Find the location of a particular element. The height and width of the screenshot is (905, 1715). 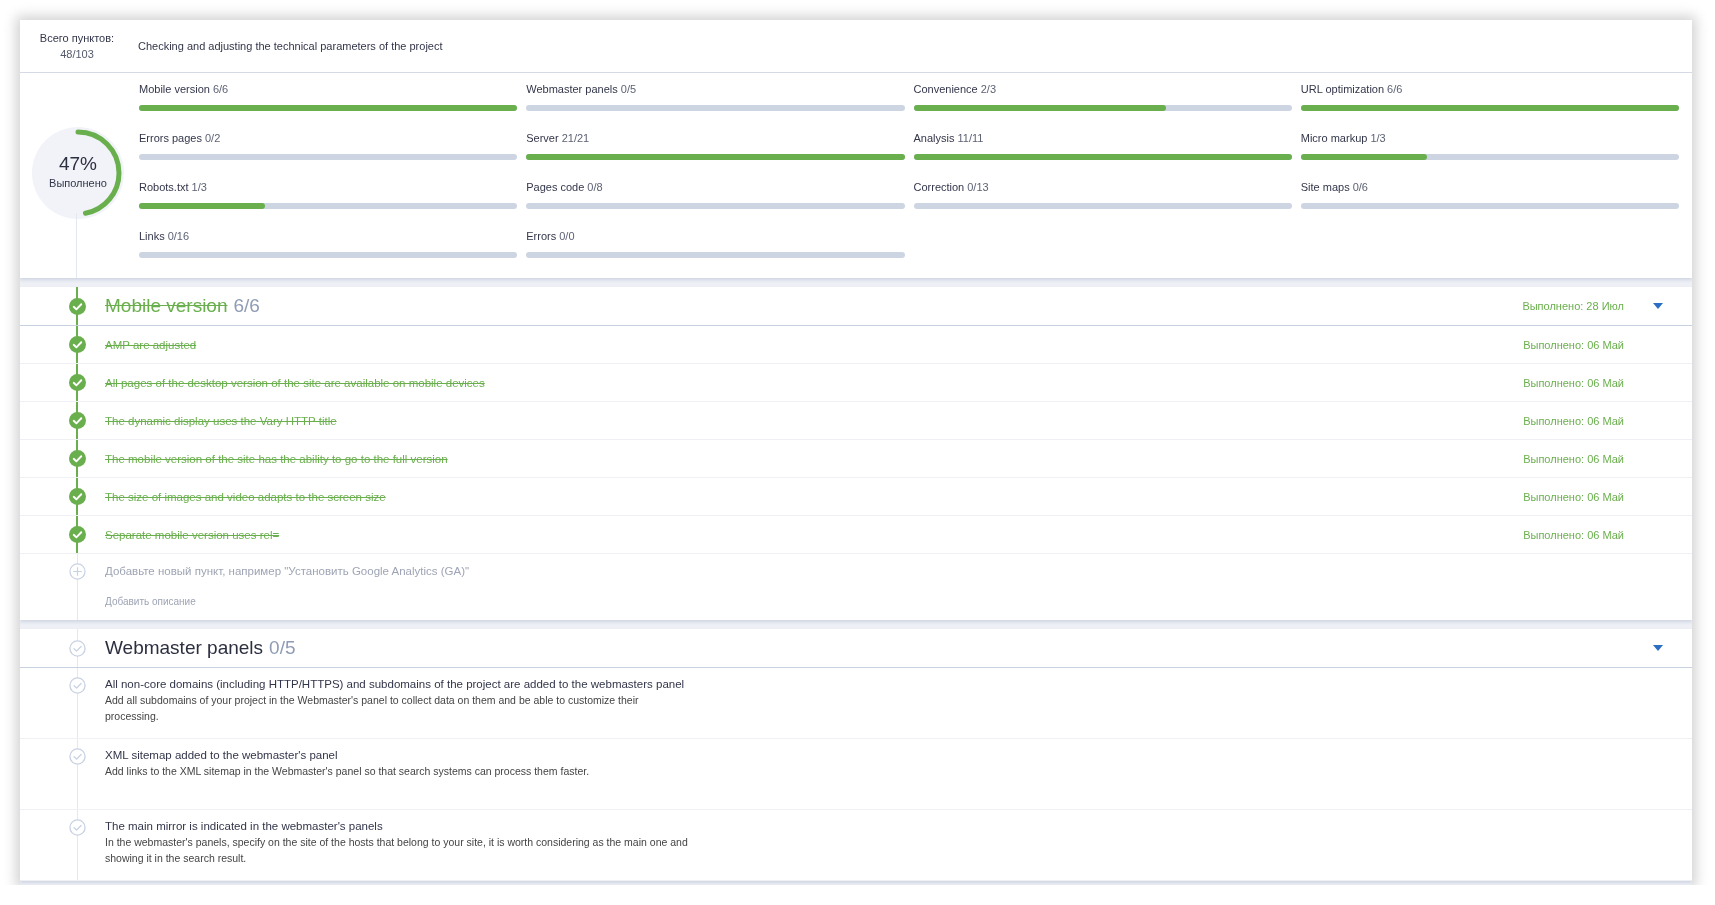

section-title: Mobile version is located at coordinates (166, 305).